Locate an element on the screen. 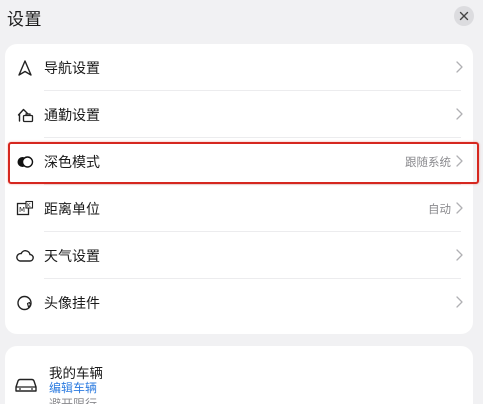  avatar-pendant-icon is located at coordinates (25, 303).